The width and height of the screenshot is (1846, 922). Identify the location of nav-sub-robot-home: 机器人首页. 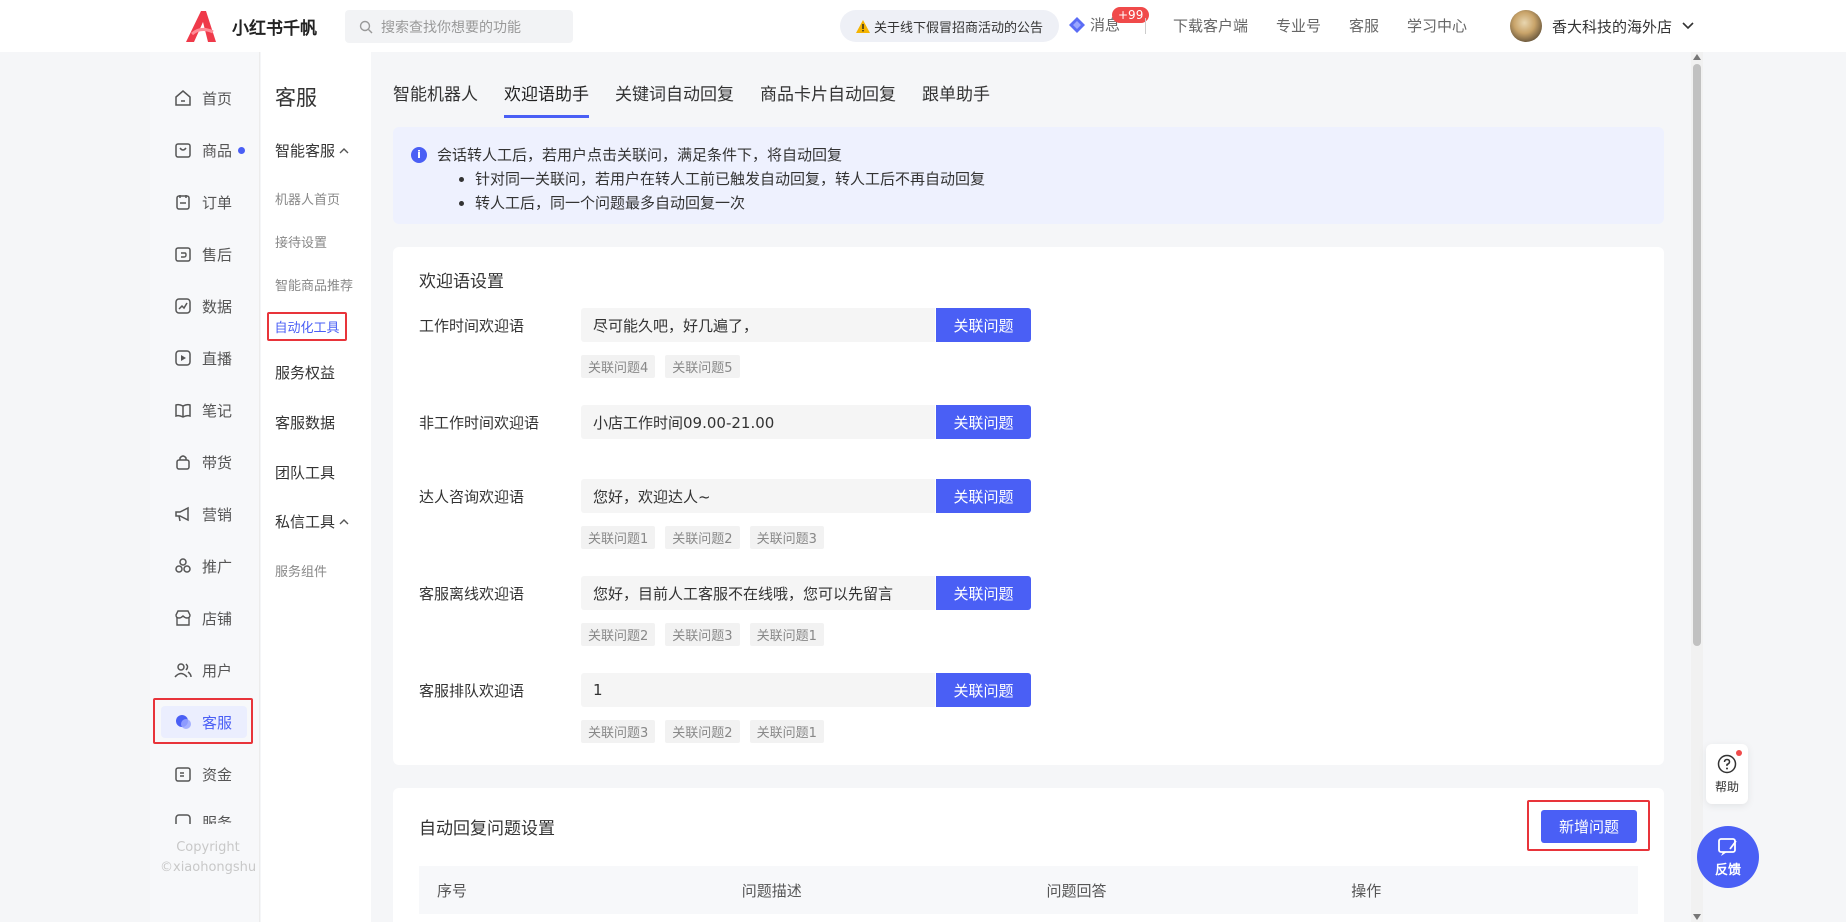
(307, 198).